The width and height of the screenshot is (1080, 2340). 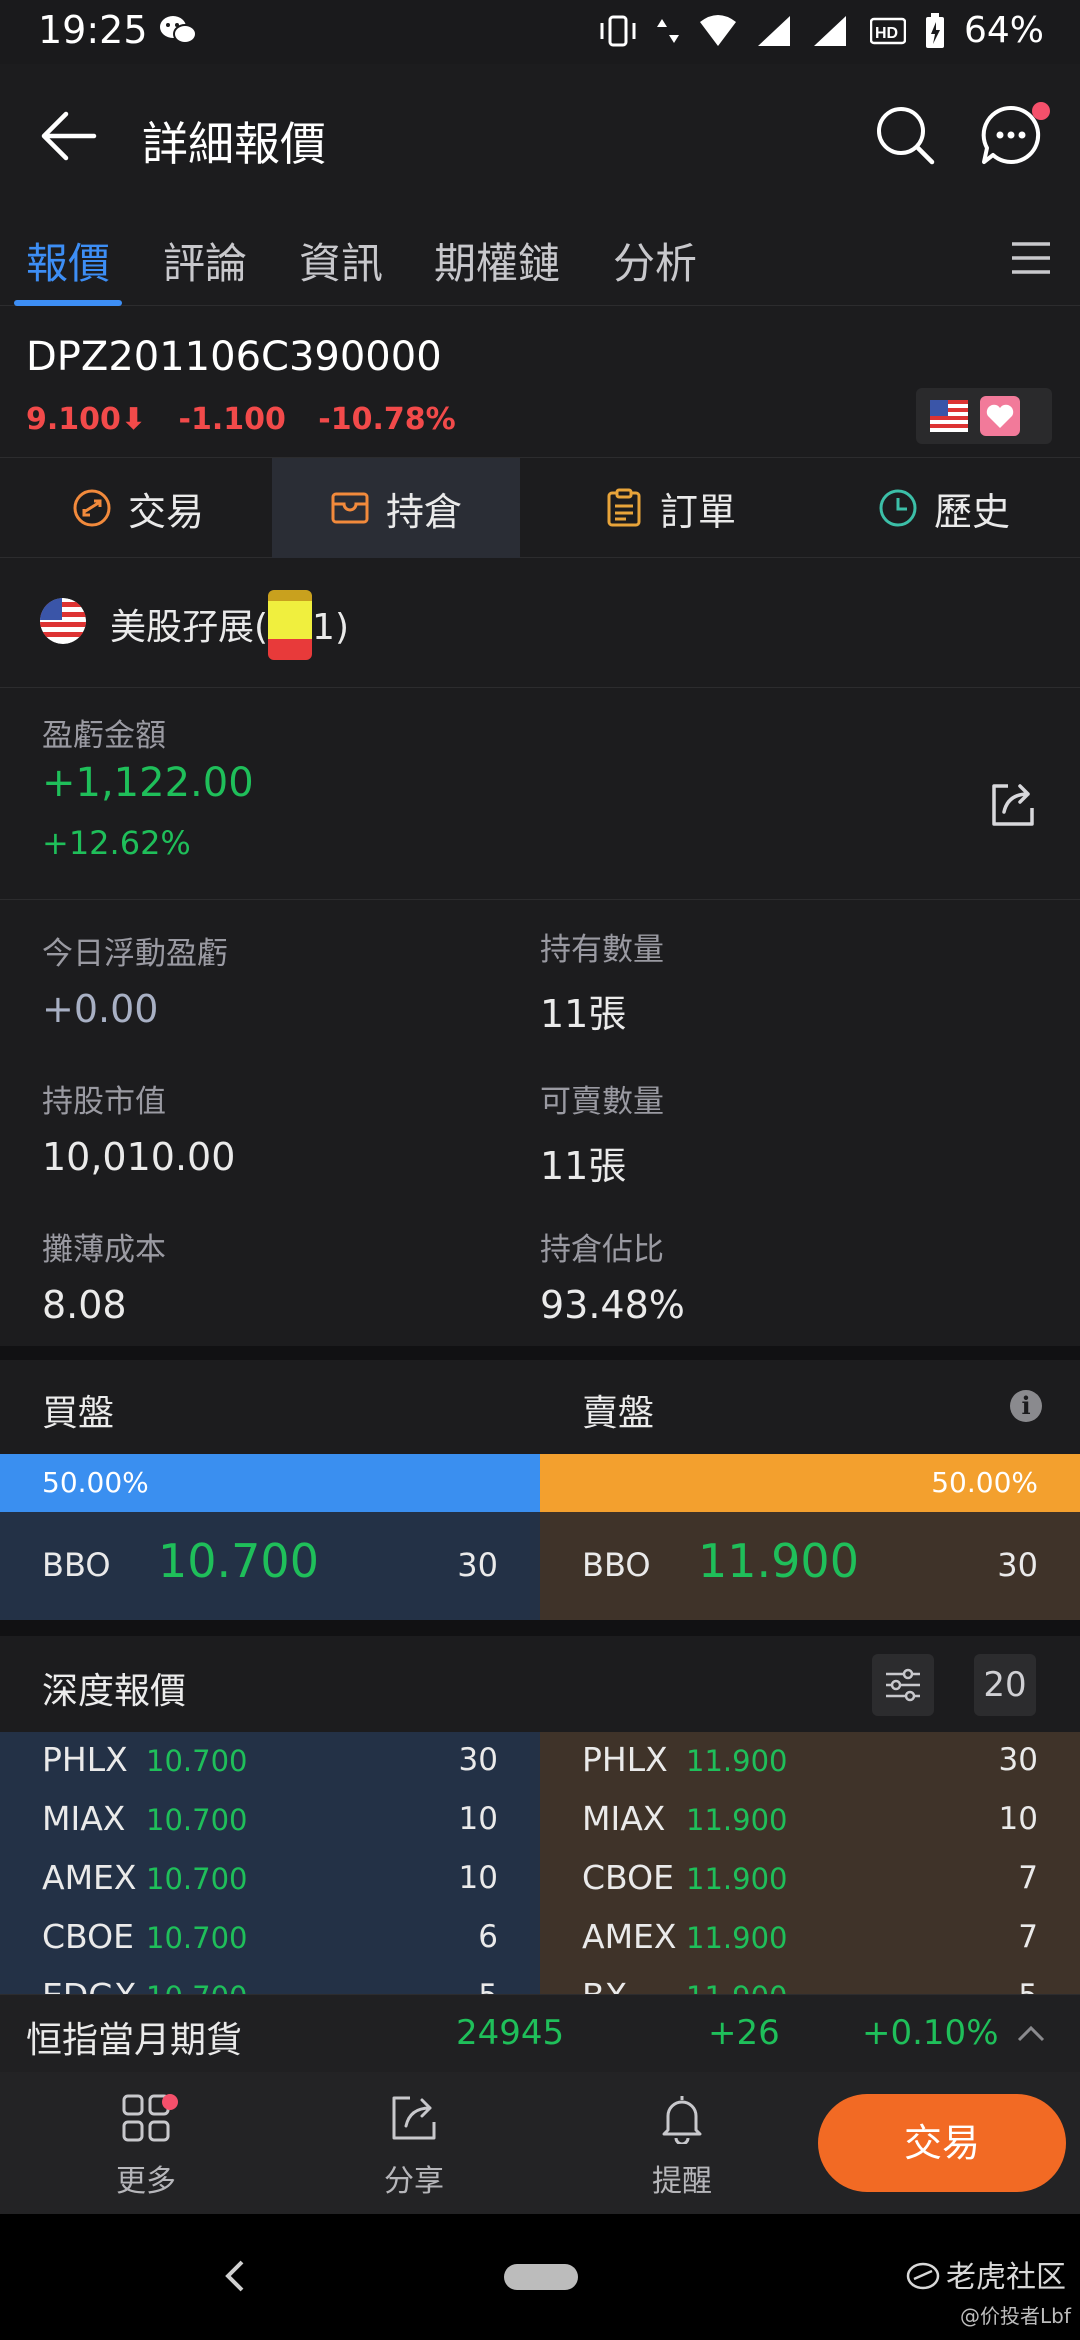 What do you see at coordinates (477, 1565) in the screenshot?
I see `bbo-bid-size: 30` at bounding box center [477, 1565].